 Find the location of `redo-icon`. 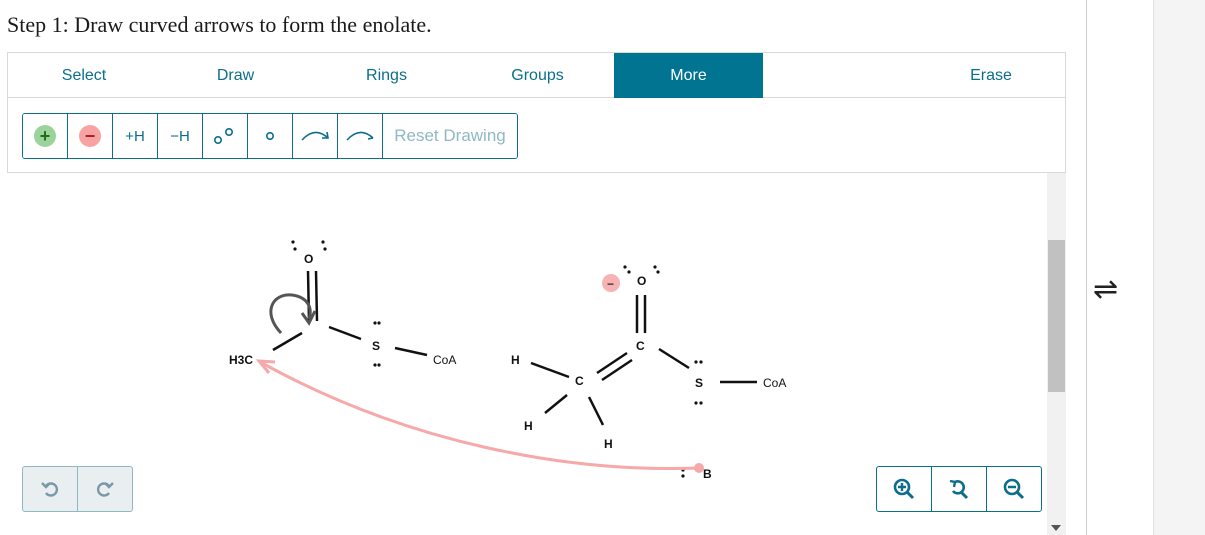

redo-icon is located at coordinates (105, 489).